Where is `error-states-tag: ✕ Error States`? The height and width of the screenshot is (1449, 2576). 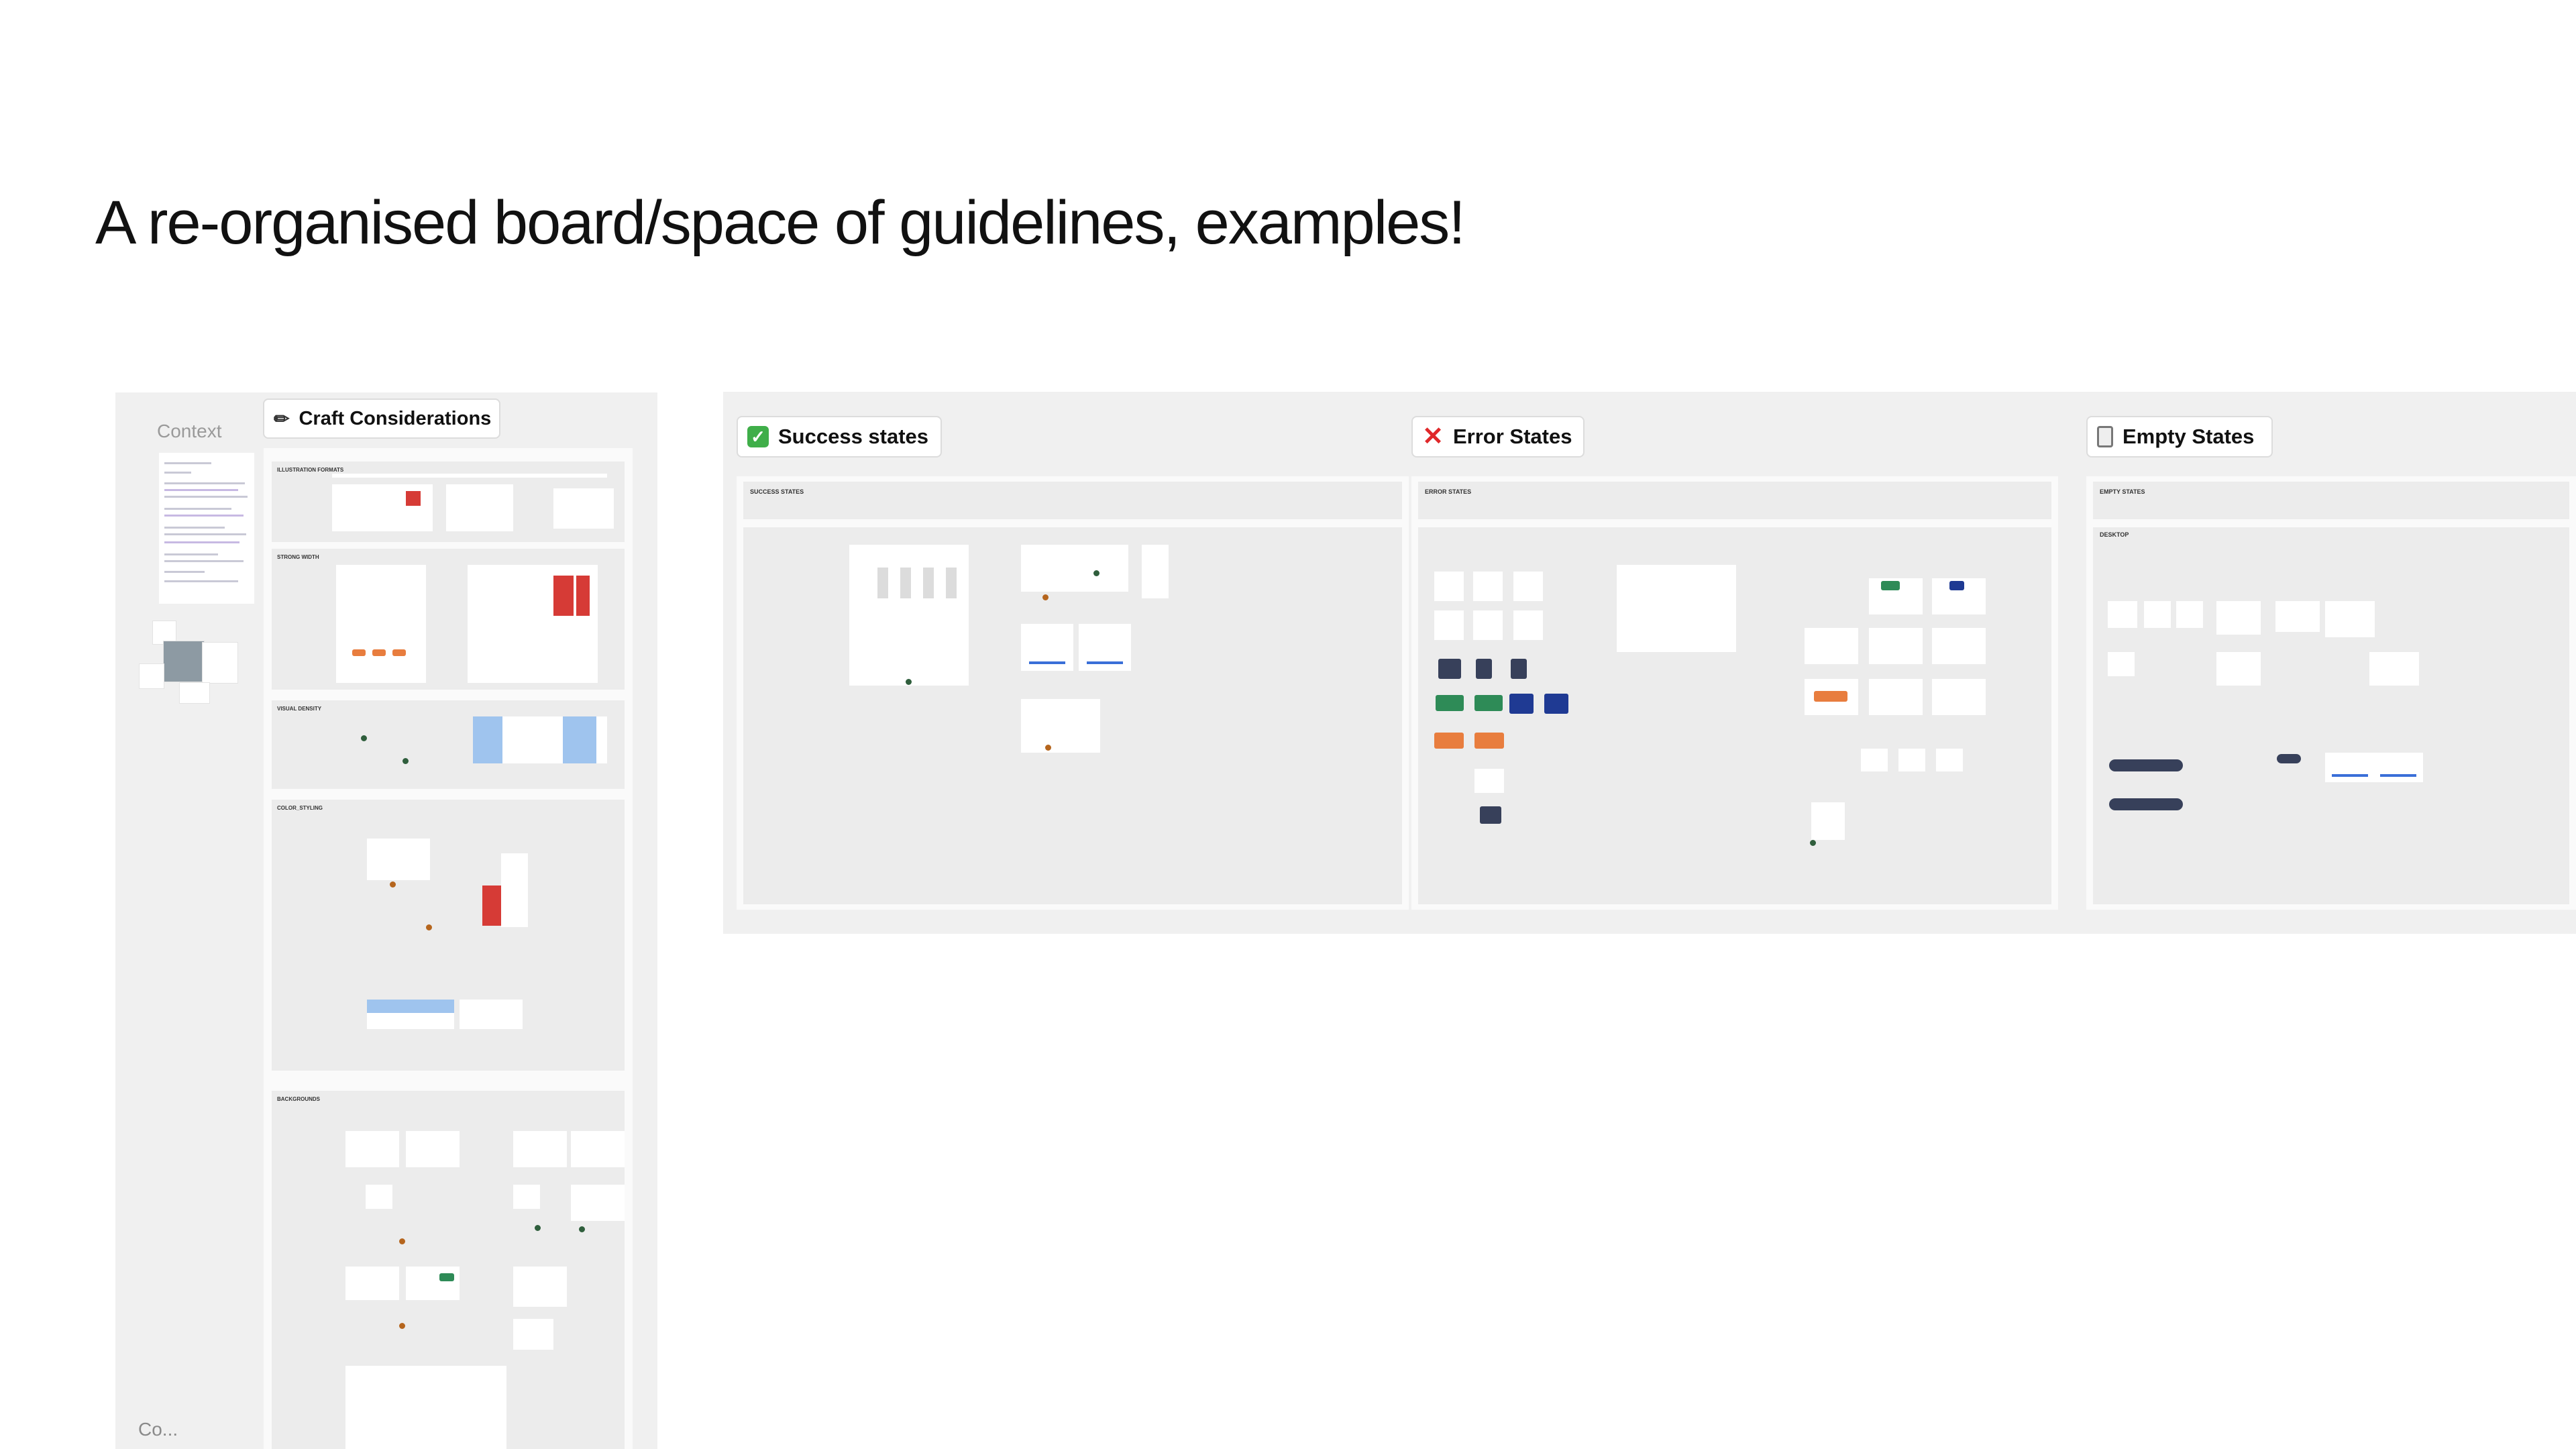
error-states-tag: ✕ Error States is located at coordinates (1498, 437).